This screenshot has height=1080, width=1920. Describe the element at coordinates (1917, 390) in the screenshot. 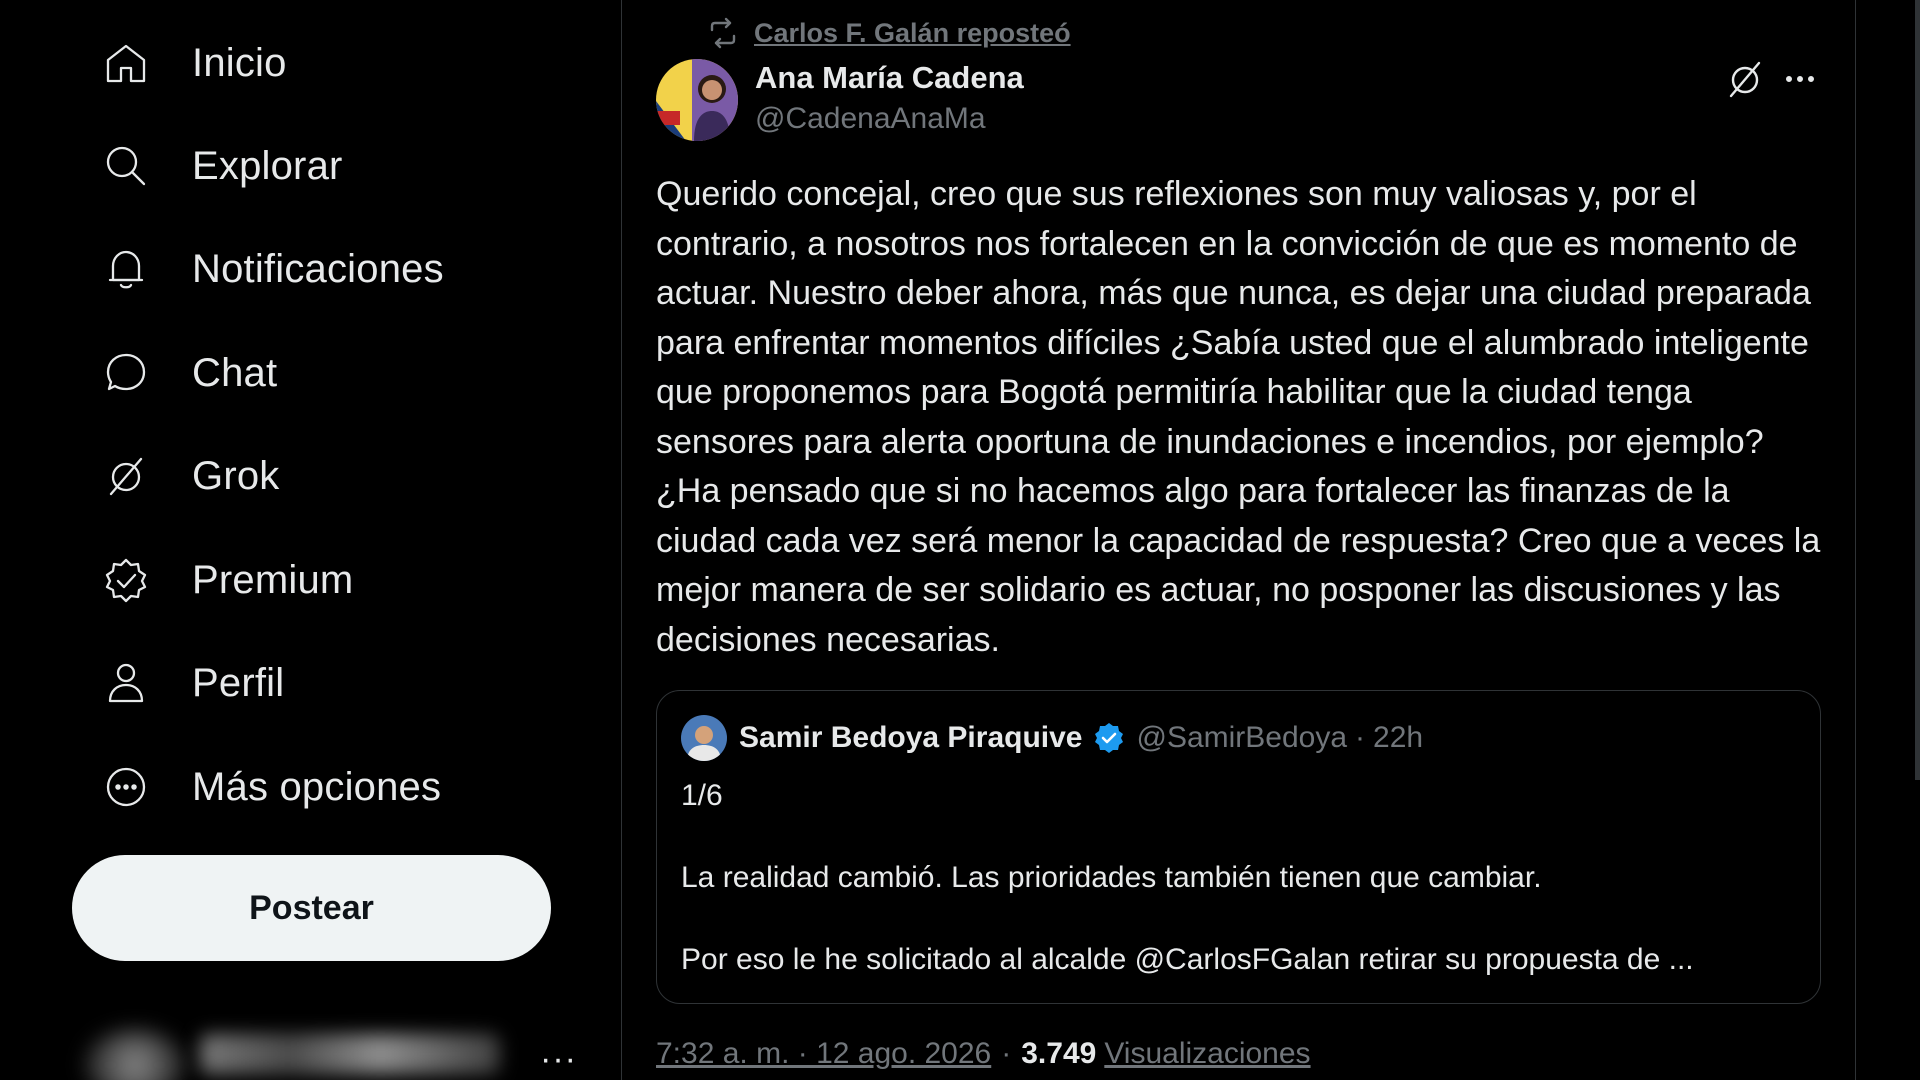

I see `scrollbar` at that location.